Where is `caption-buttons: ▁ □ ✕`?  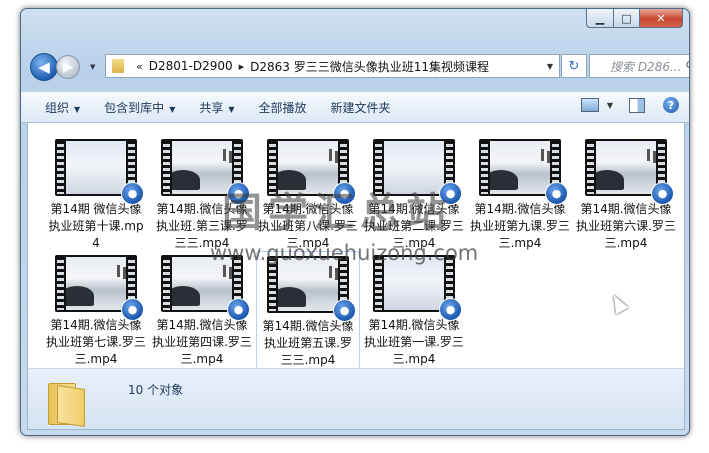
caption-buttons: ▁ □ ✕ is located at coordinates (634, 18).